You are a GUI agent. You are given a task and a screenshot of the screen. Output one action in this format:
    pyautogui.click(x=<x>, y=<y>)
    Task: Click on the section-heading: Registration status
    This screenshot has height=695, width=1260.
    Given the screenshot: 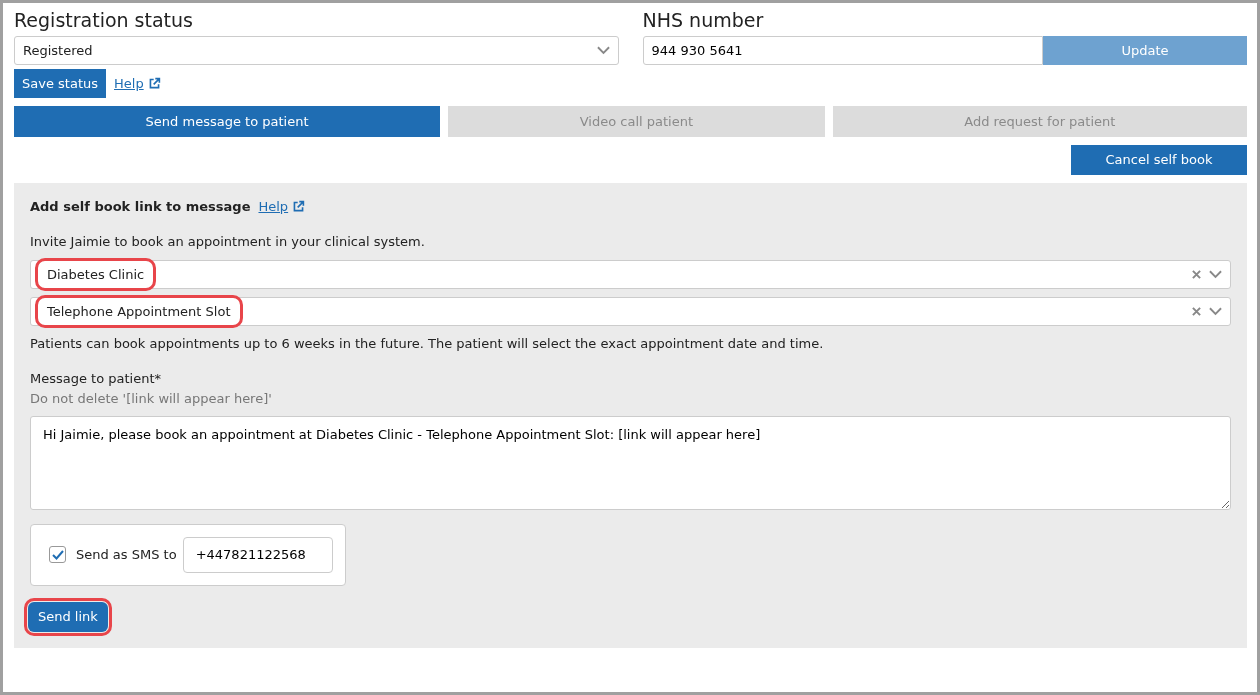 What is the action you would take?
    pyautogui.click(x=104, y=20)
    